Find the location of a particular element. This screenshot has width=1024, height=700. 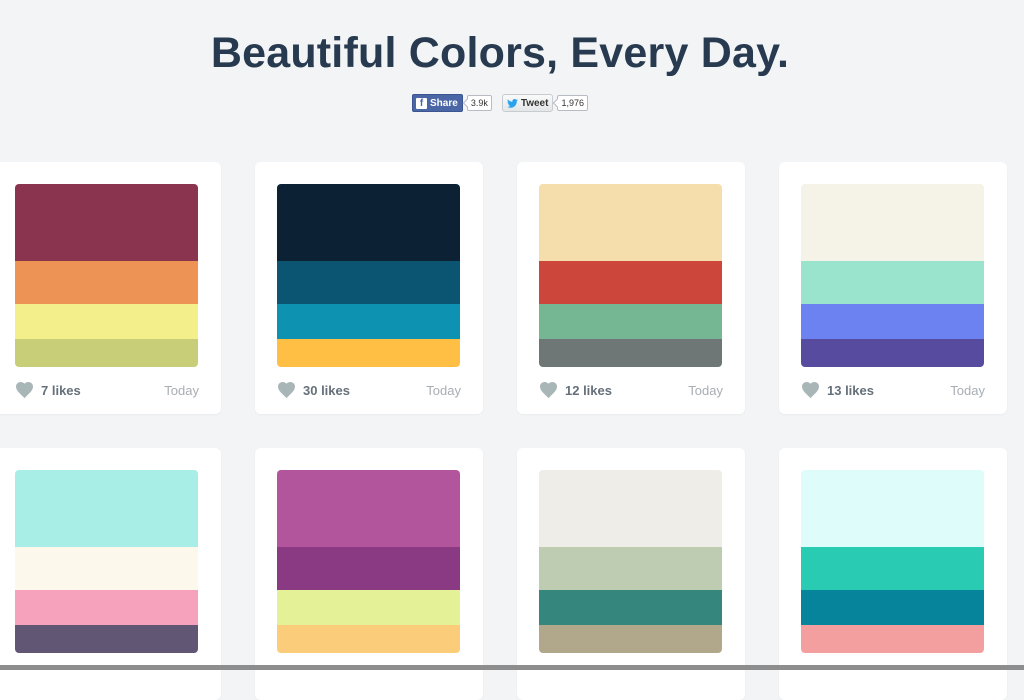

social-buttons: f Share 3.9k Tweet 1,976 is located at coordinates (500, 103).